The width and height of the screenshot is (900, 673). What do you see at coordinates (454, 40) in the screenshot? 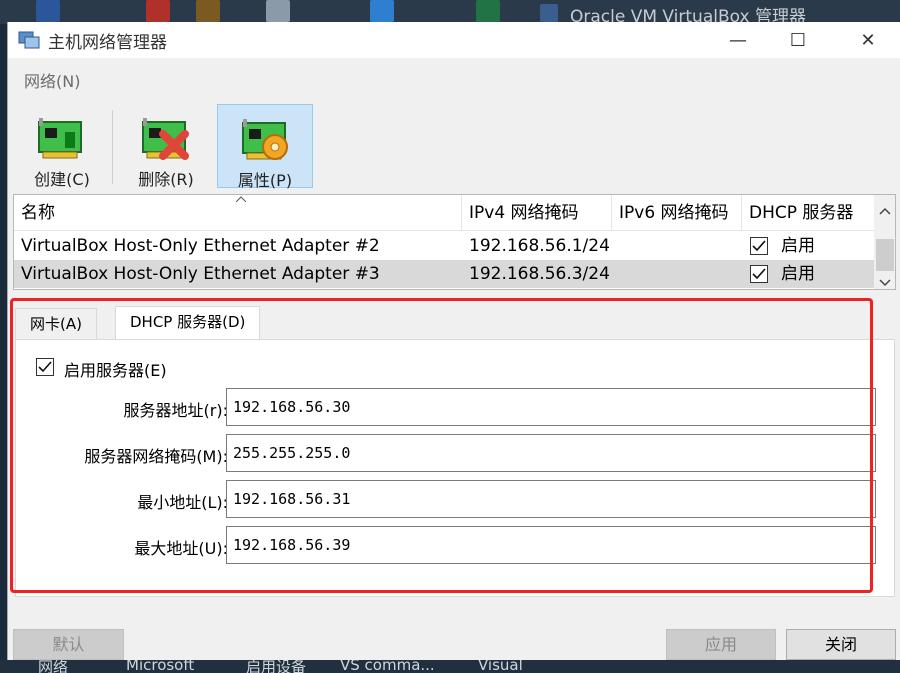
I see `title-bar: 主机网络管理器 — ☐ ✕` at bounding box center [454, 40].